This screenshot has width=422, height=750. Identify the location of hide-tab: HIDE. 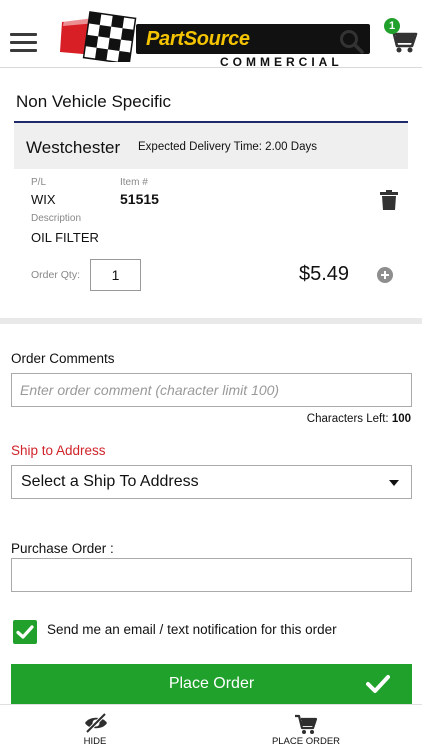
(95, 727).